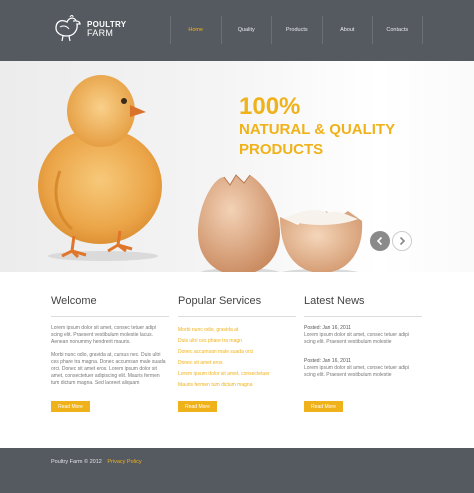  I want to click on nav-about: About, so click(347, 30).